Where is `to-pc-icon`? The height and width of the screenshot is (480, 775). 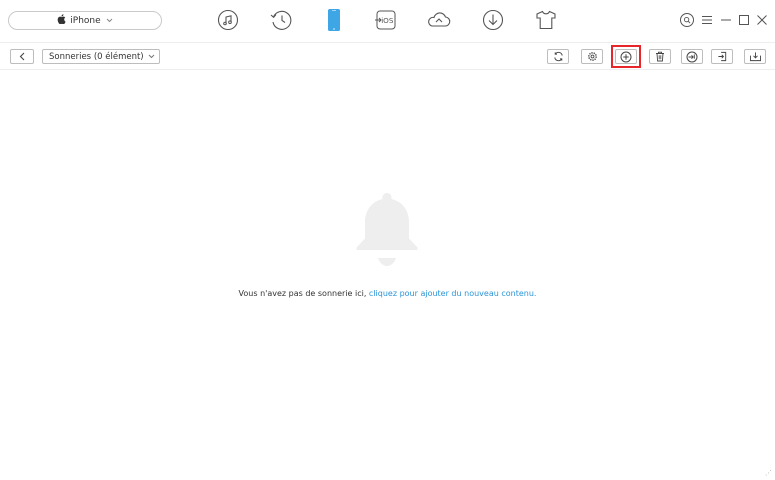
to-pc-icon is located at coordinates (721, 56).